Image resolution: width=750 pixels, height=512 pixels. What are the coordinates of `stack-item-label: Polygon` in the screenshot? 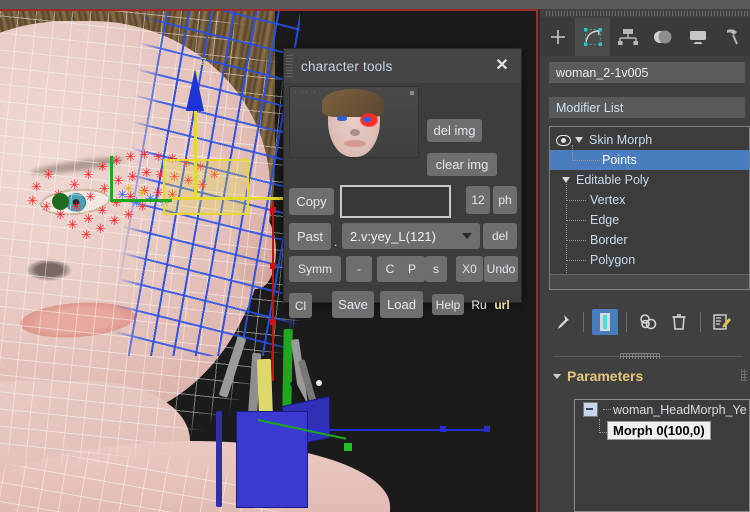 It's located at (613, 260).